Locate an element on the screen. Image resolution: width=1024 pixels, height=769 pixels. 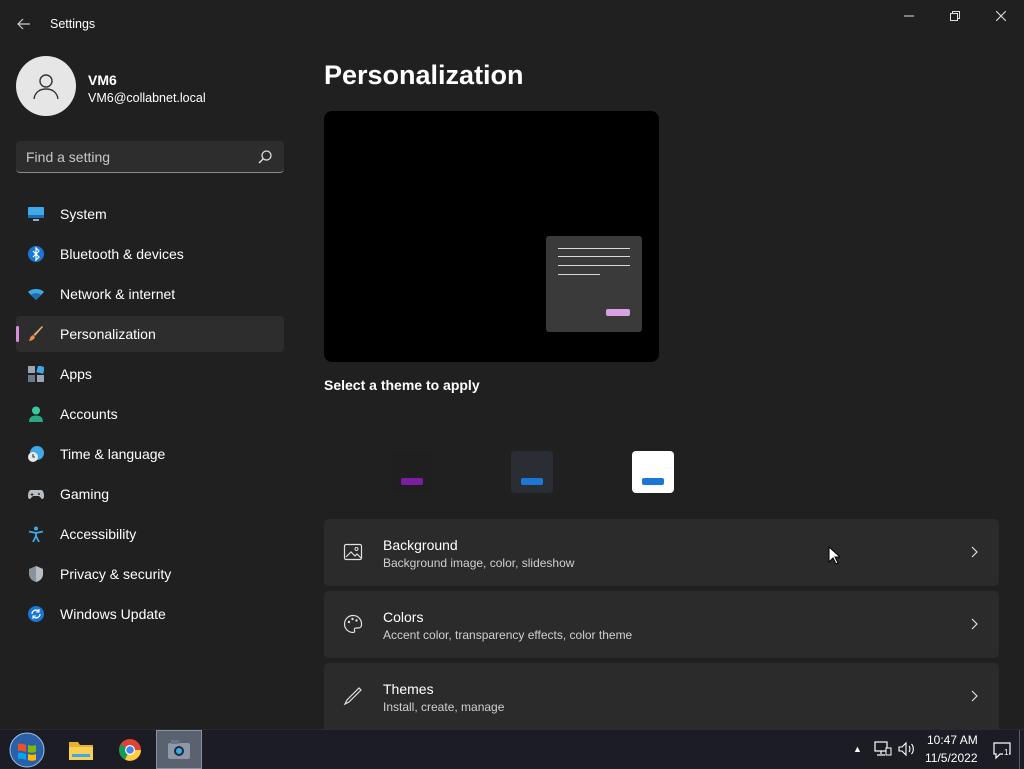
restore-icon is located at coordinates (955, 16).